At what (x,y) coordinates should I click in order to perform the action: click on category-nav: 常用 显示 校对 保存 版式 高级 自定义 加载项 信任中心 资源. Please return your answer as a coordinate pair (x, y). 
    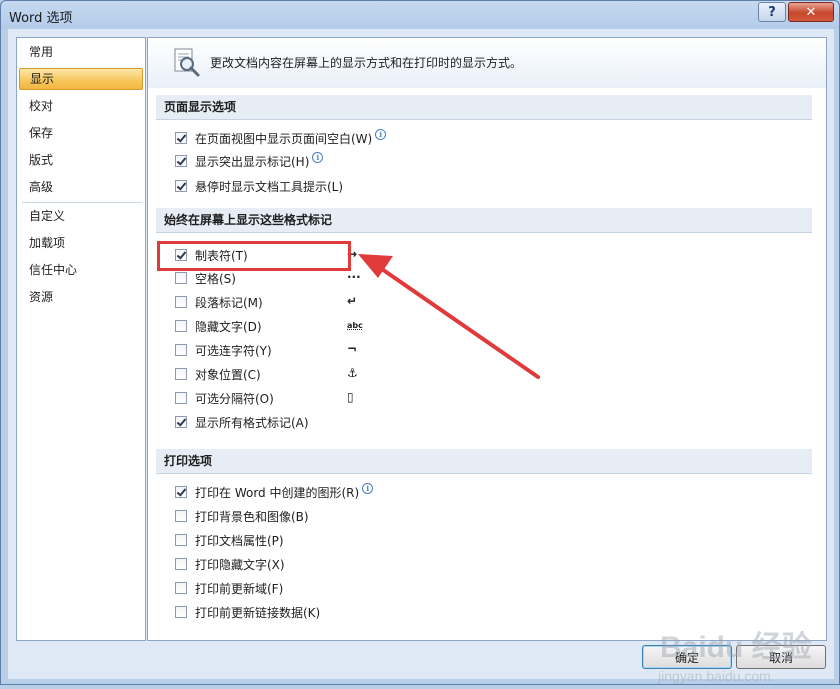
    Looking at the image, I should click on (81, 339).